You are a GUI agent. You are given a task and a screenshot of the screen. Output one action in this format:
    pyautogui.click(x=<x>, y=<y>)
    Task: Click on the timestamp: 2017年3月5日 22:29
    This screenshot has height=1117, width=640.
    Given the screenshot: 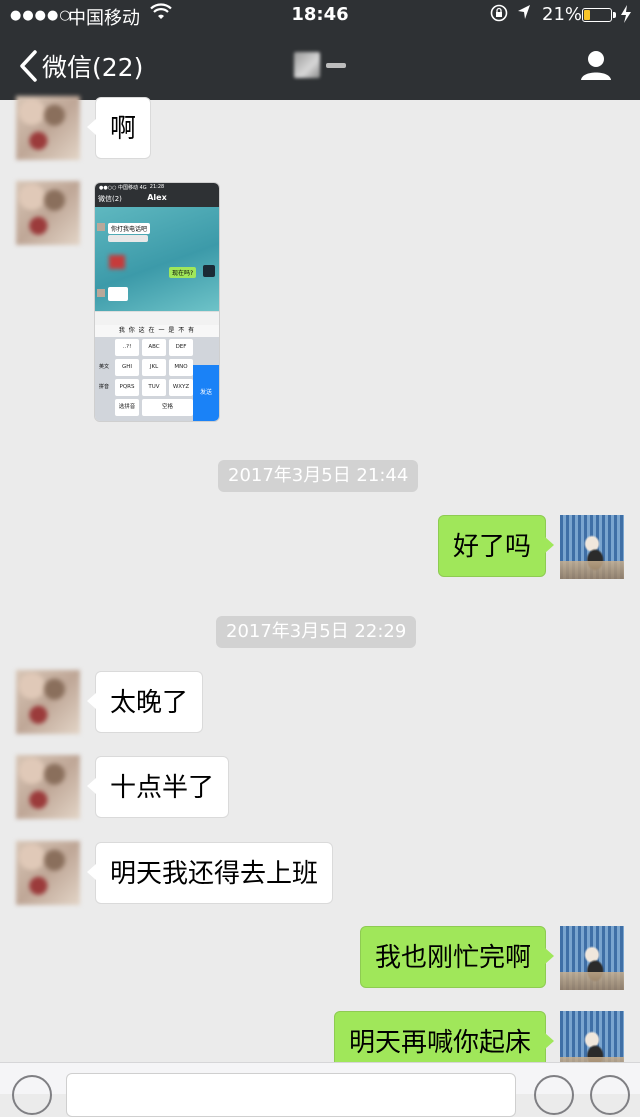 What is the action you would take?
    pyautogui.click(x=316, y=632)
    